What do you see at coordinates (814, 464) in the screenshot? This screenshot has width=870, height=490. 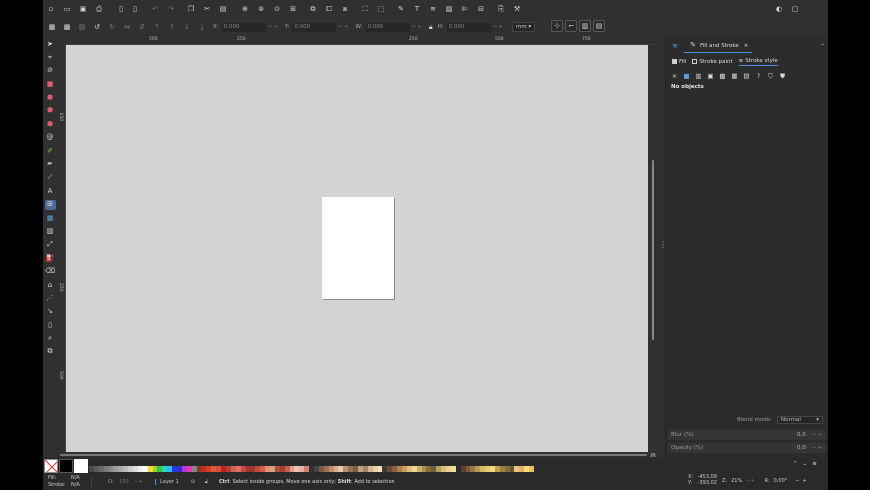 I see `palette-menu-icon: ≡` at bounding box center [814, 464].